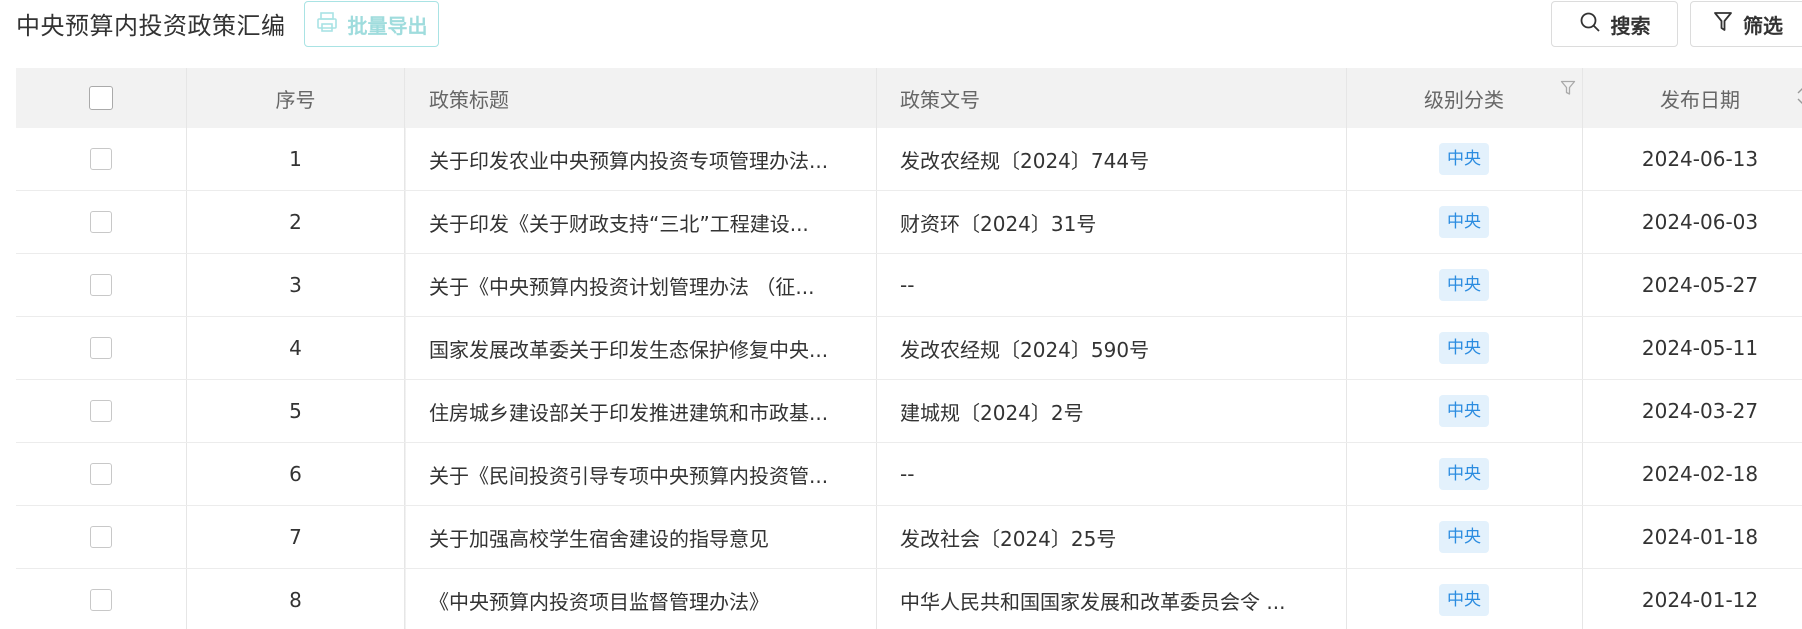  What do you see at coordinates (295, 474) in the screenshot?
I see `row-index: 6` at bounding box center [295, 474].